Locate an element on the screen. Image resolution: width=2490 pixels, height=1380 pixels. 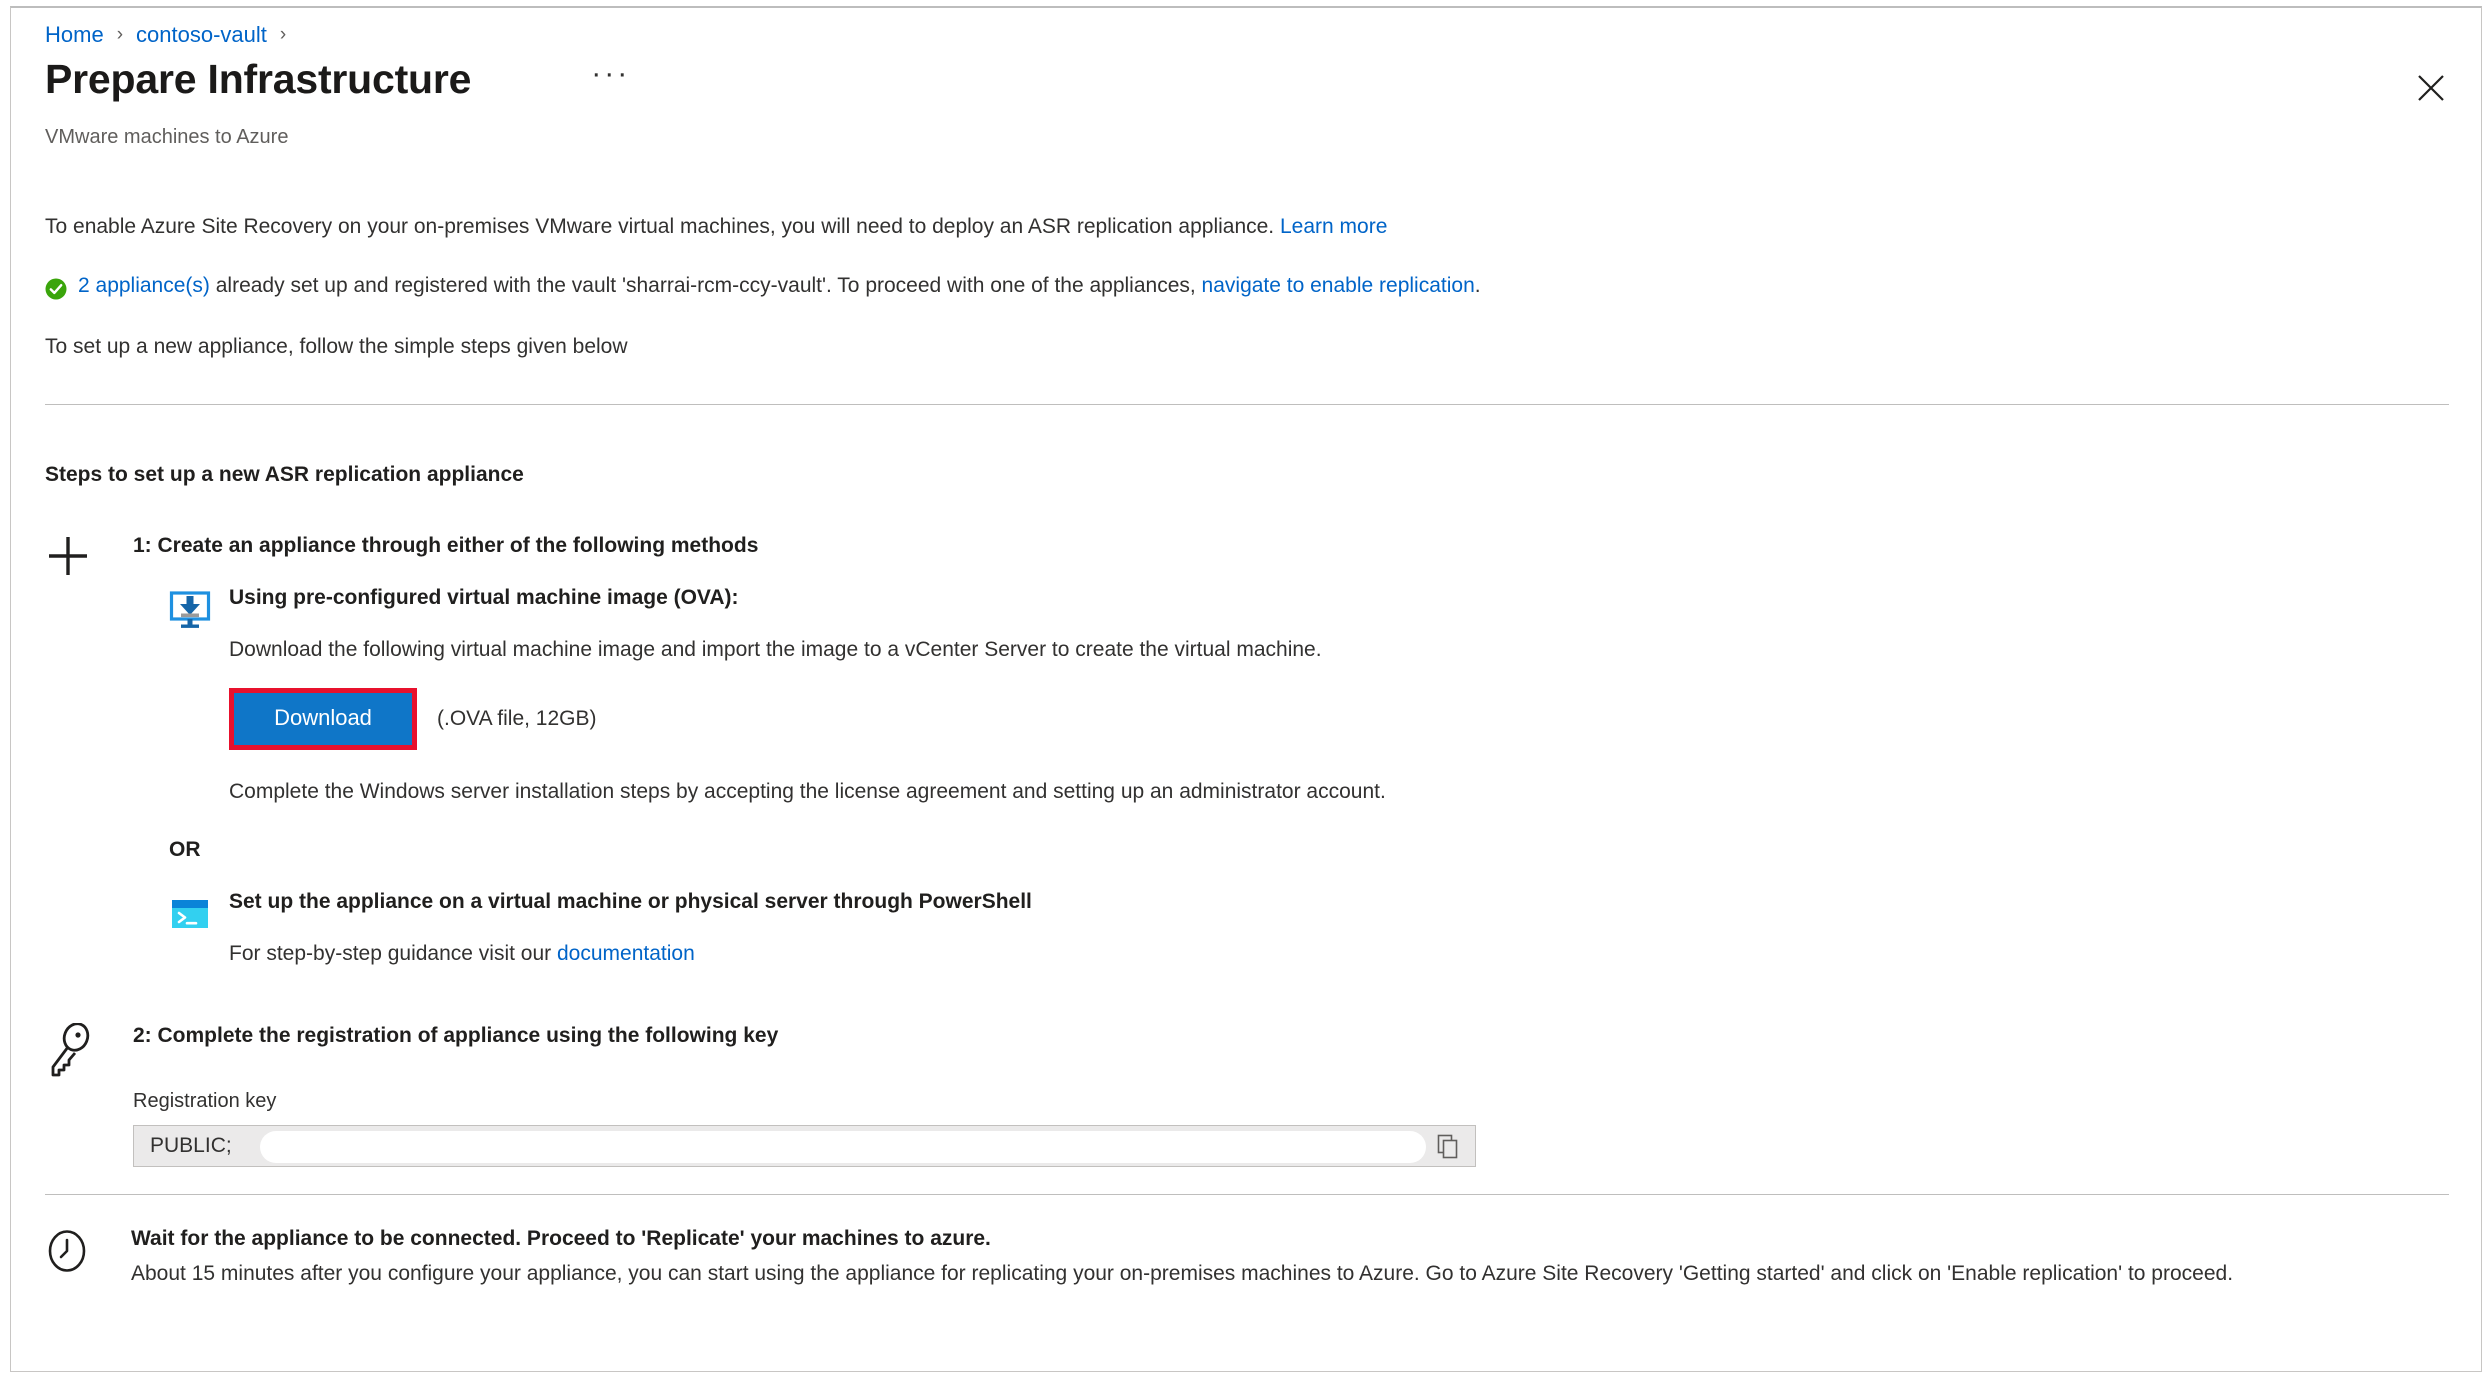
navigate-enable-replication-link: navigate to enable replication is located at coordinates (1338, 285).